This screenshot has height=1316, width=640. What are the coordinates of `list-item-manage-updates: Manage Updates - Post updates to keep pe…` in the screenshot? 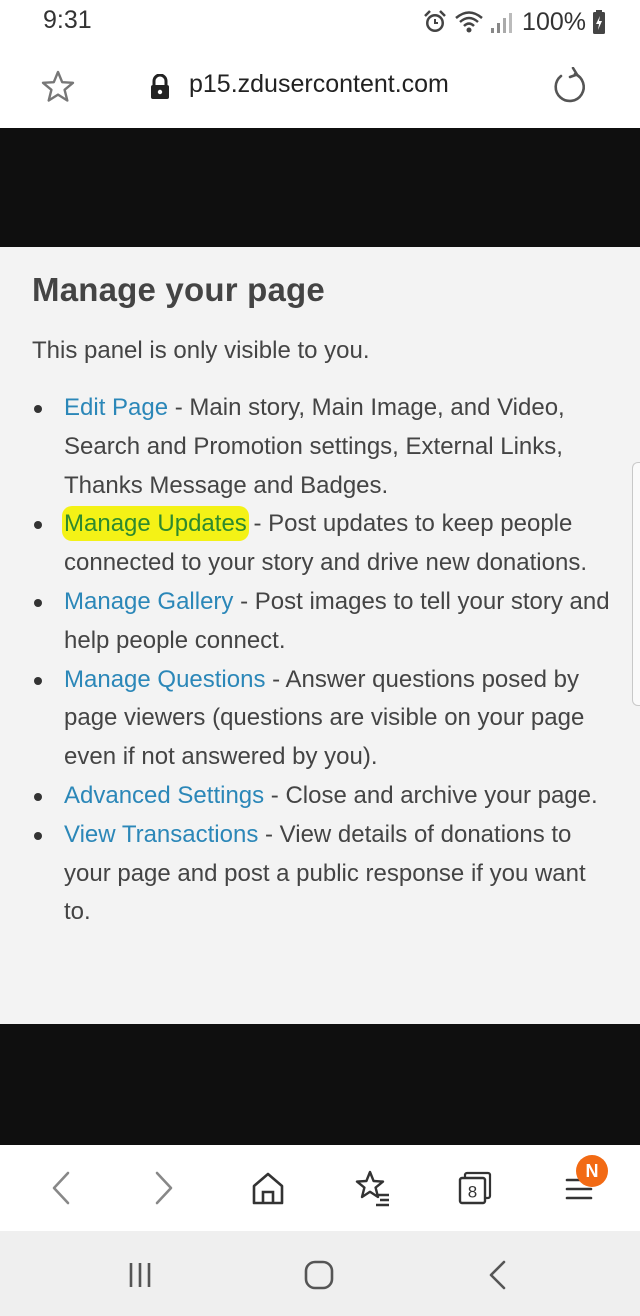 It's located at (325, 544).